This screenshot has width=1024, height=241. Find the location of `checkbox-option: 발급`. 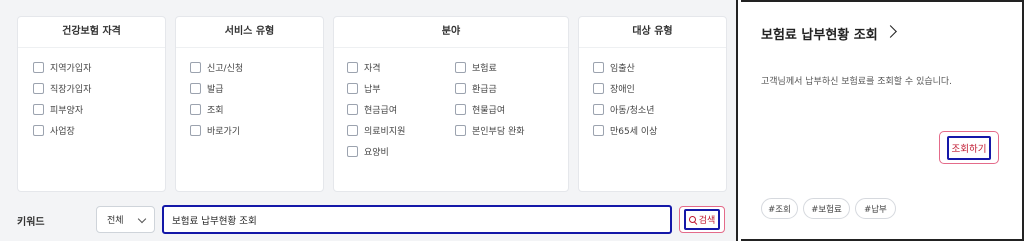

checkbox-option: 발급 is located at coordinates (207, 88).